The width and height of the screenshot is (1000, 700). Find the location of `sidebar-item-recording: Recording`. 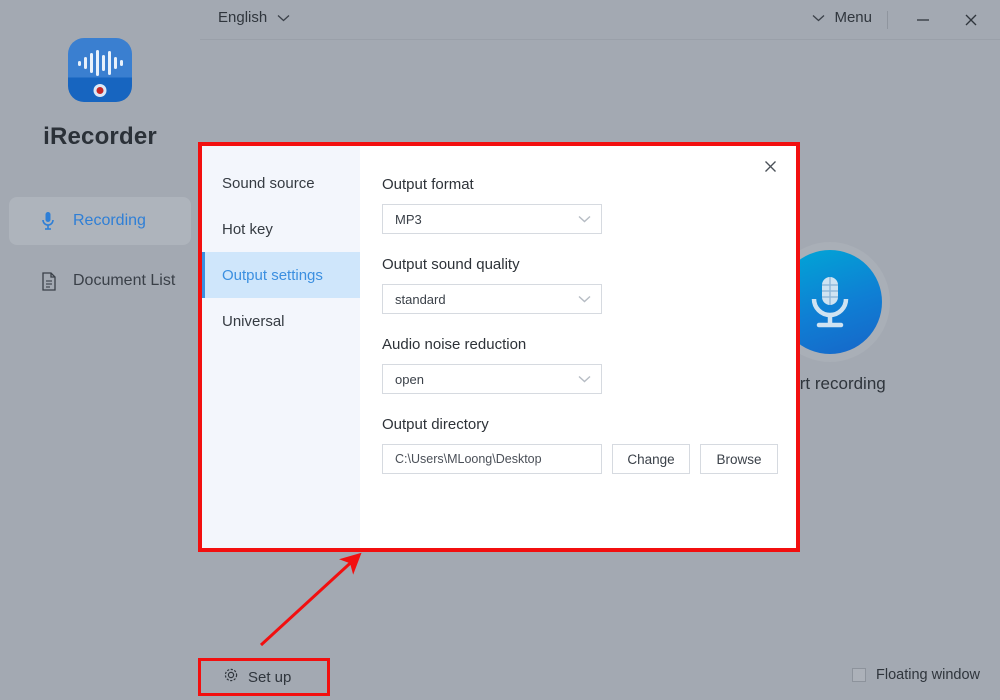

sidebar-item-recording: Recording is located at coordinates (100, 221).